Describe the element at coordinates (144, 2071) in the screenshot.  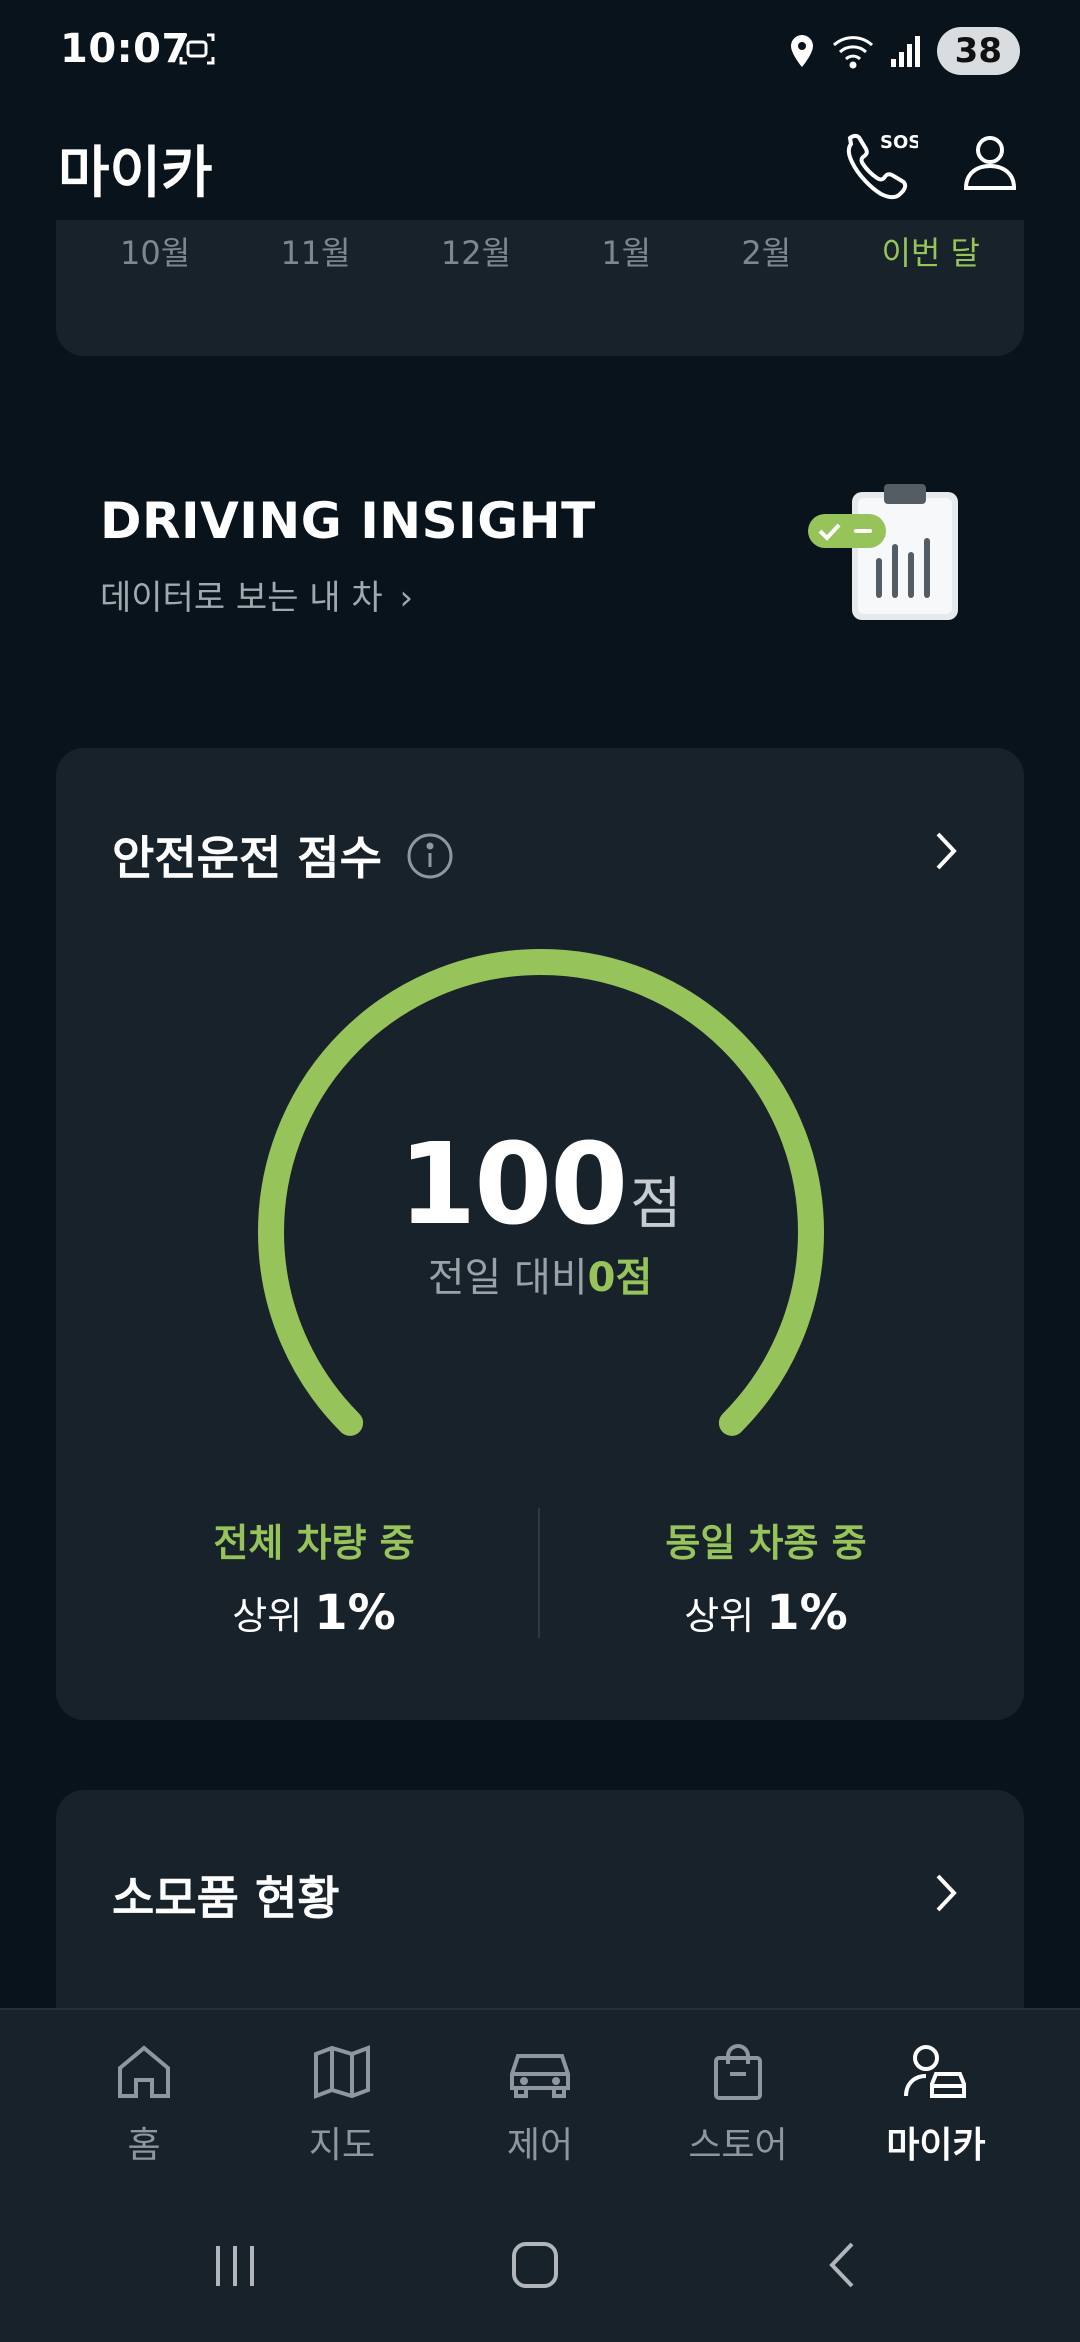
I see `home-icon` at that location.